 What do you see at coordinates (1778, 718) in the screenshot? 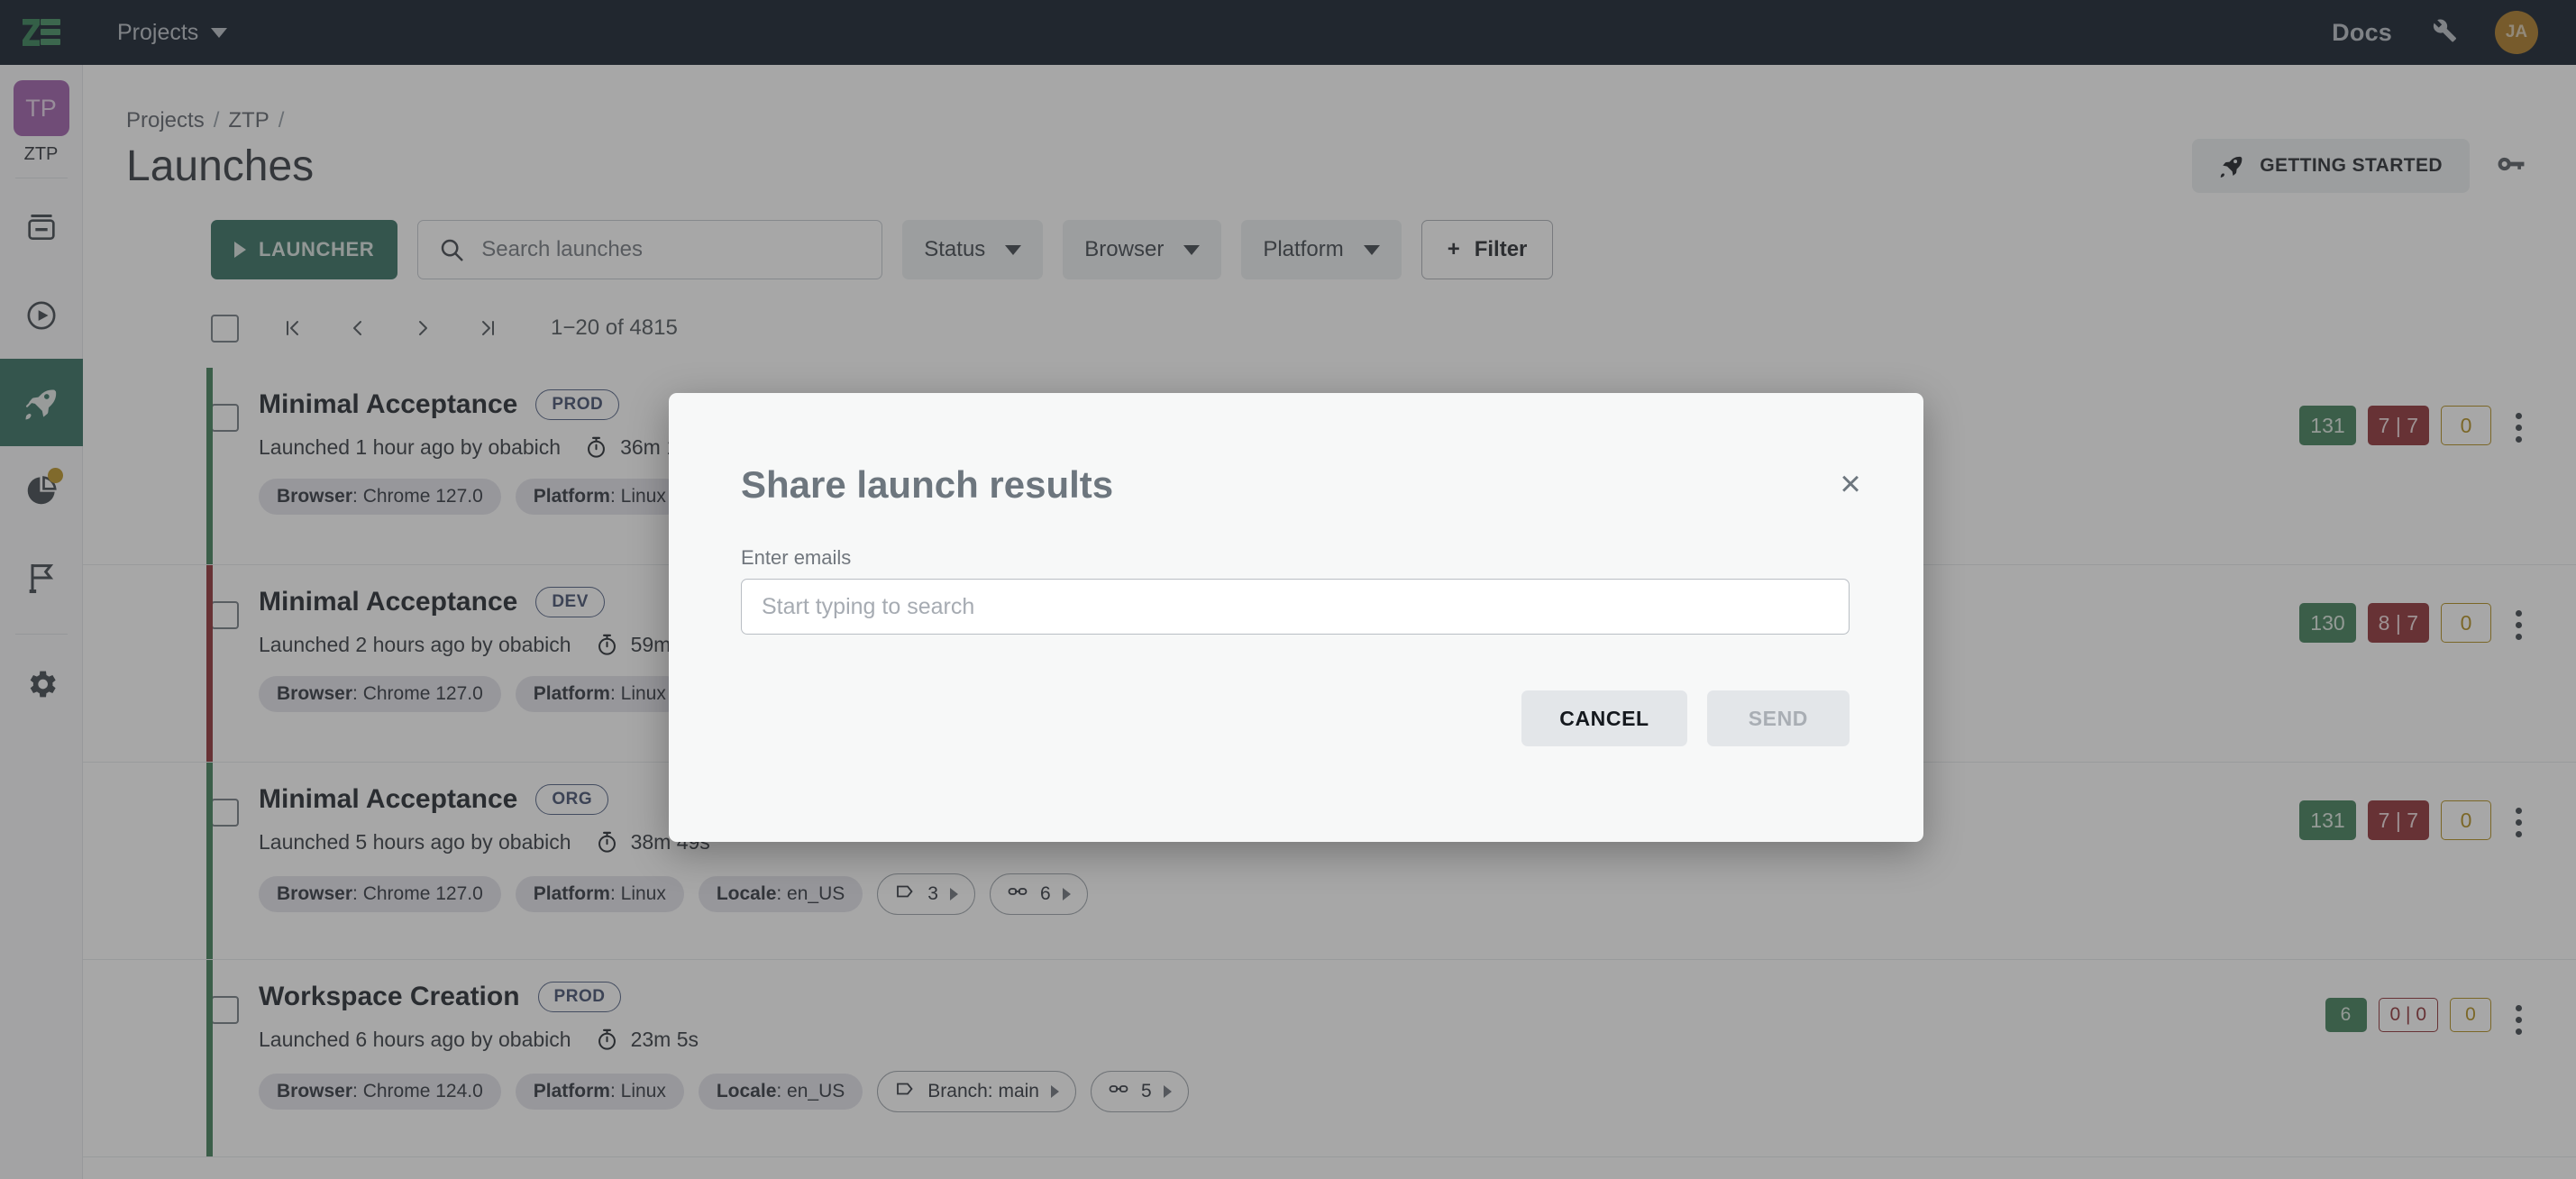
I see `send-button: SEND` at bounding box center [1778, 718].